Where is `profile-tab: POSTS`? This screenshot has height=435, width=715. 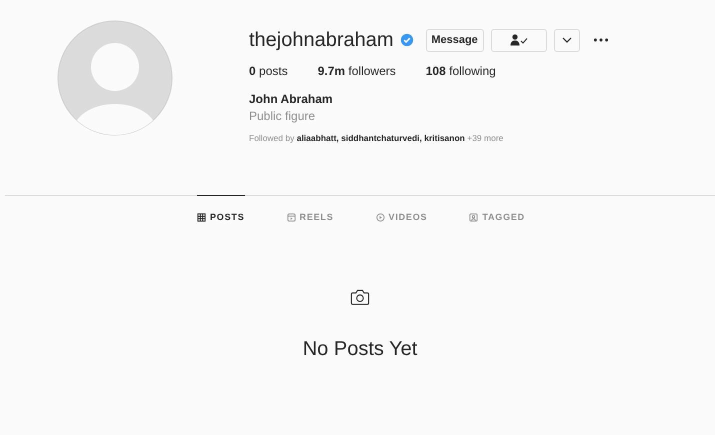 profile-tab: POSTS is located at coordinates (221, 216).